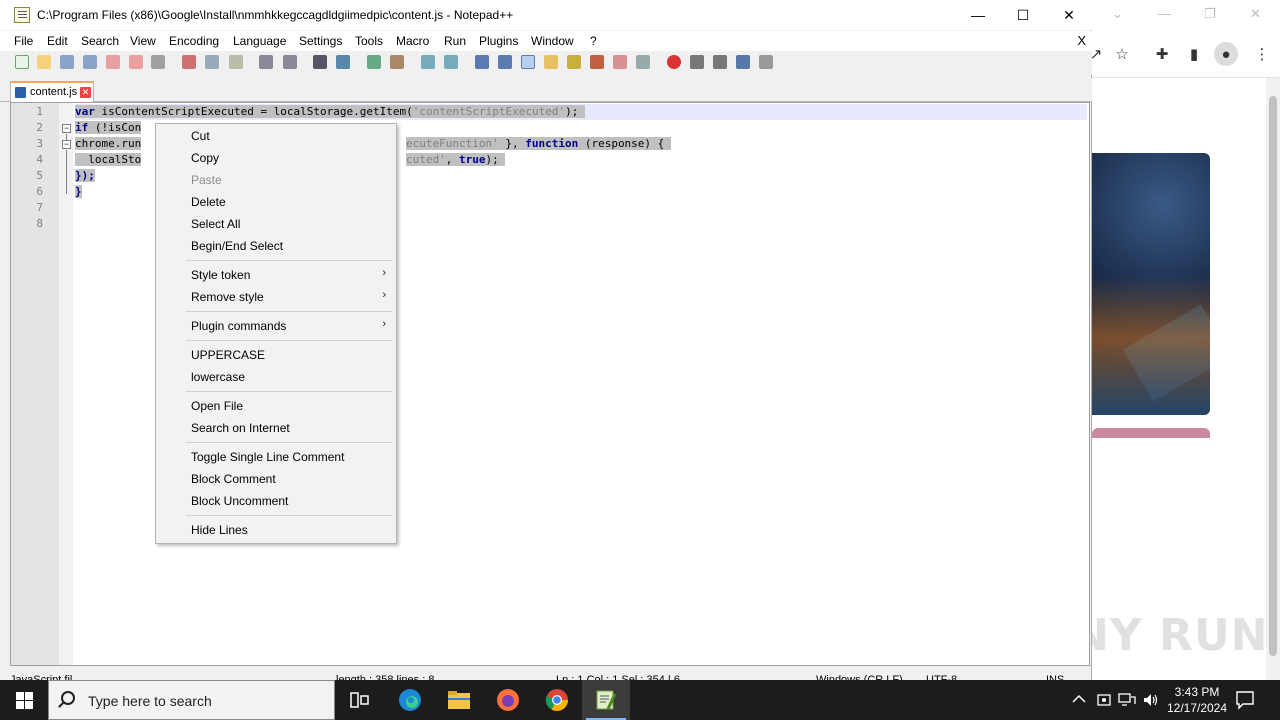  I want to click on folder-workspace-icon, so click(597, 62).